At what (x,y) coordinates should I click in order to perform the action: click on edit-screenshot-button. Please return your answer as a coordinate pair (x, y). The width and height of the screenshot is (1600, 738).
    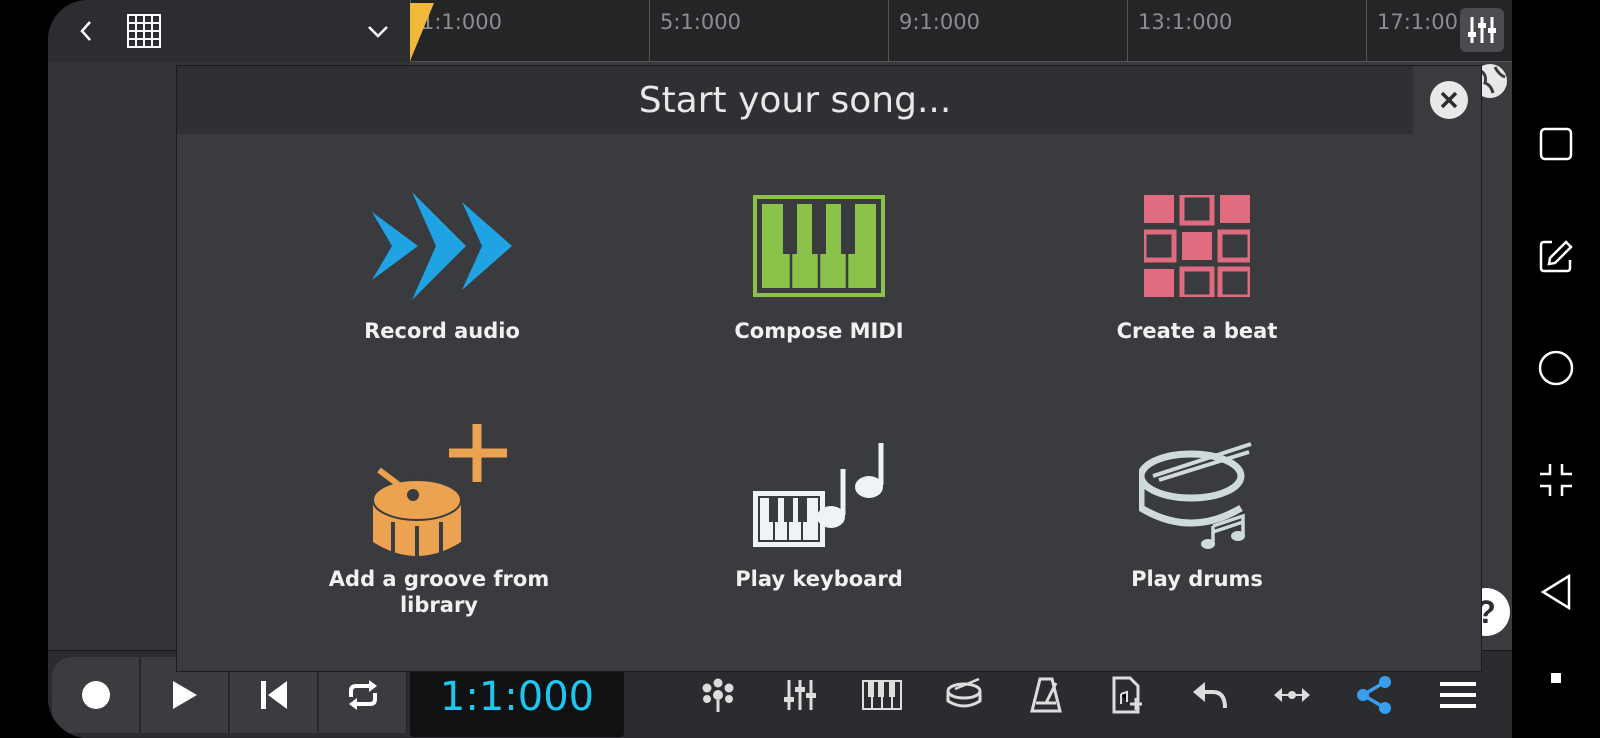
    Looking at the image, I should click on (1556, 256).